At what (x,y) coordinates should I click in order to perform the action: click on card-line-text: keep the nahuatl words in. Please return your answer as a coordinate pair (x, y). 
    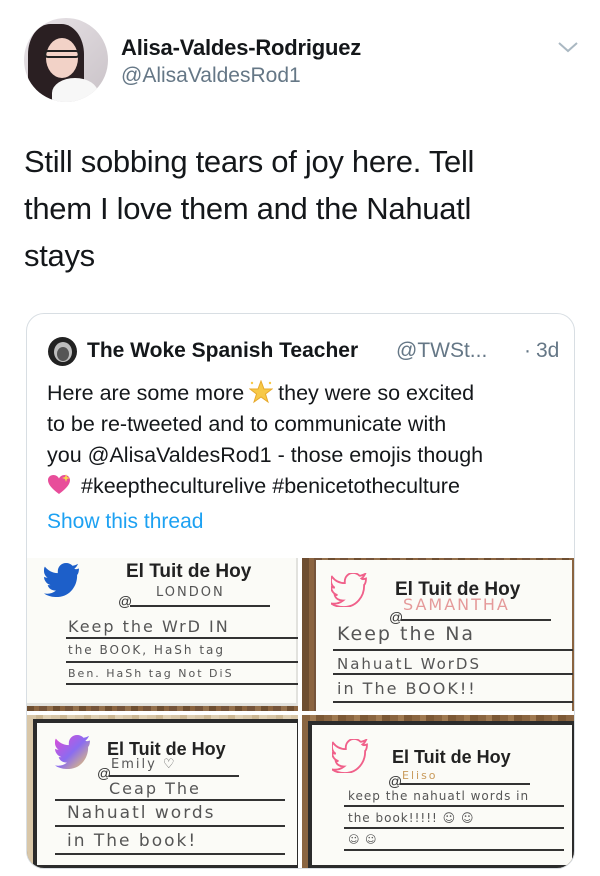
    Looking at the image, I should click on (439, 796).